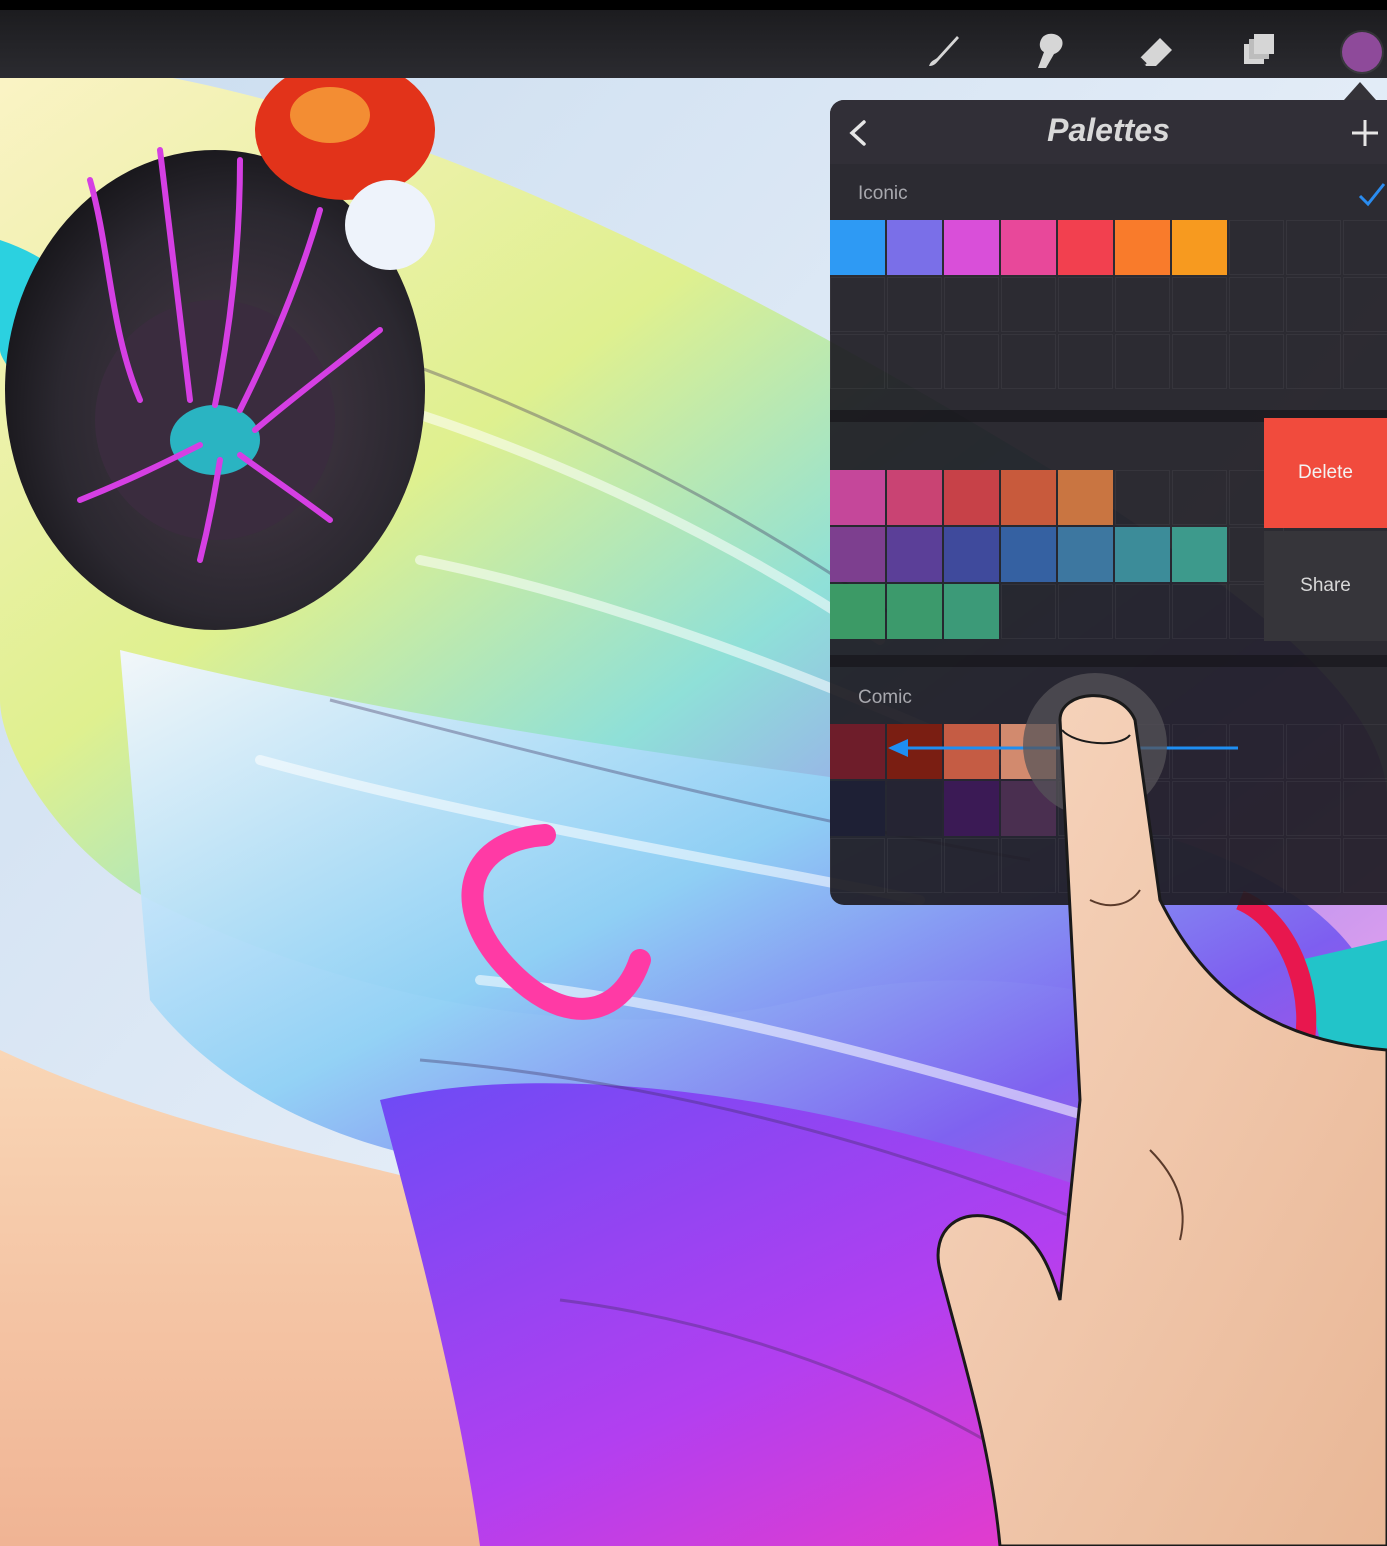 Image resolution: width=1387 pixels, height=1546 pixels. What do you see at coordinates (1325, 473) in the screenshot?
I see `delete-button: Delete` at bounding box center [1325, 473].